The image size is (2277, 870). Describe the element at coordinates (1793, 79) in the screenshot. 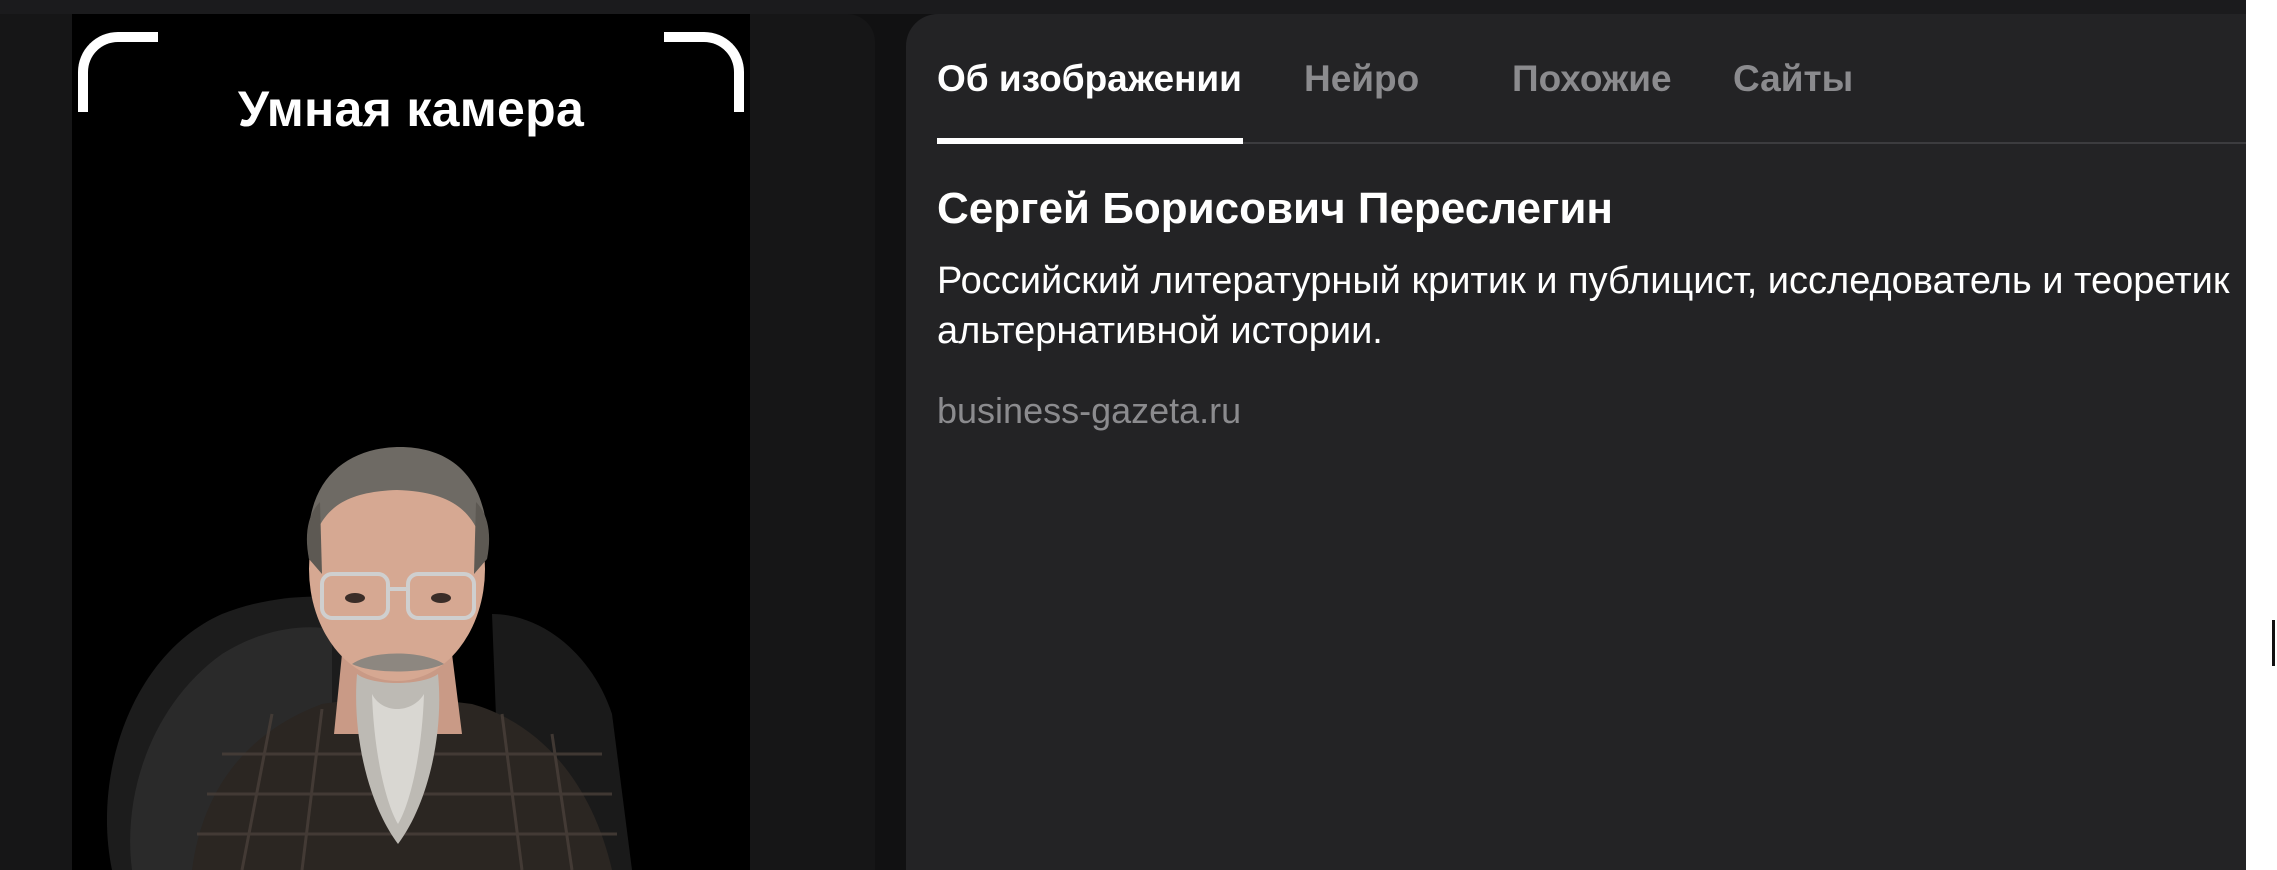

I see `tab-sites: Сайты` at that location.